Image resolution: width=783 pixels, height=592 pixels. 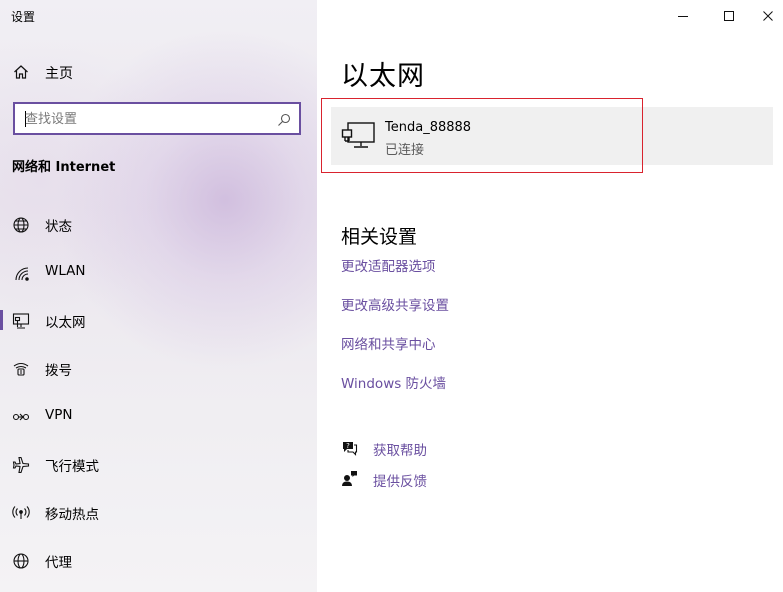 I want to click on wifi-icon, so click(x=21, y=273).